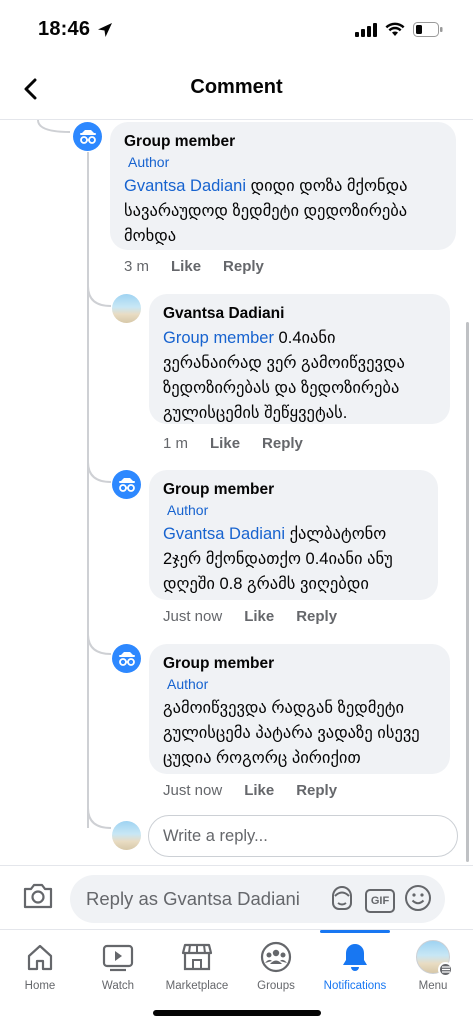 The width and height of the screenshot is (473, 1024). I want to click on comment-author: Gvantsa Dadiani, so click(299, 314).